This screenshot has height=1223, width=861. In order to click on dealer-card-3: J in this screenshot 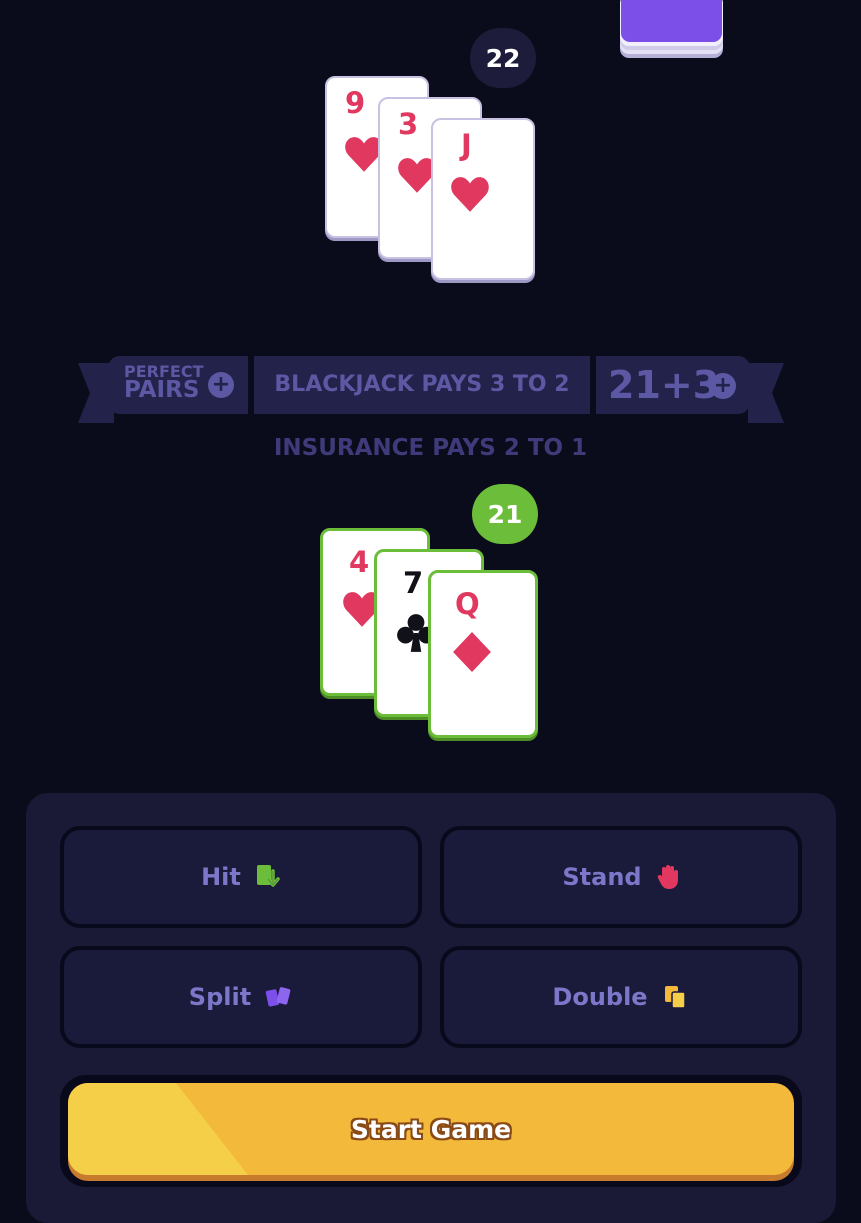, I will do `click(483, 199)`.